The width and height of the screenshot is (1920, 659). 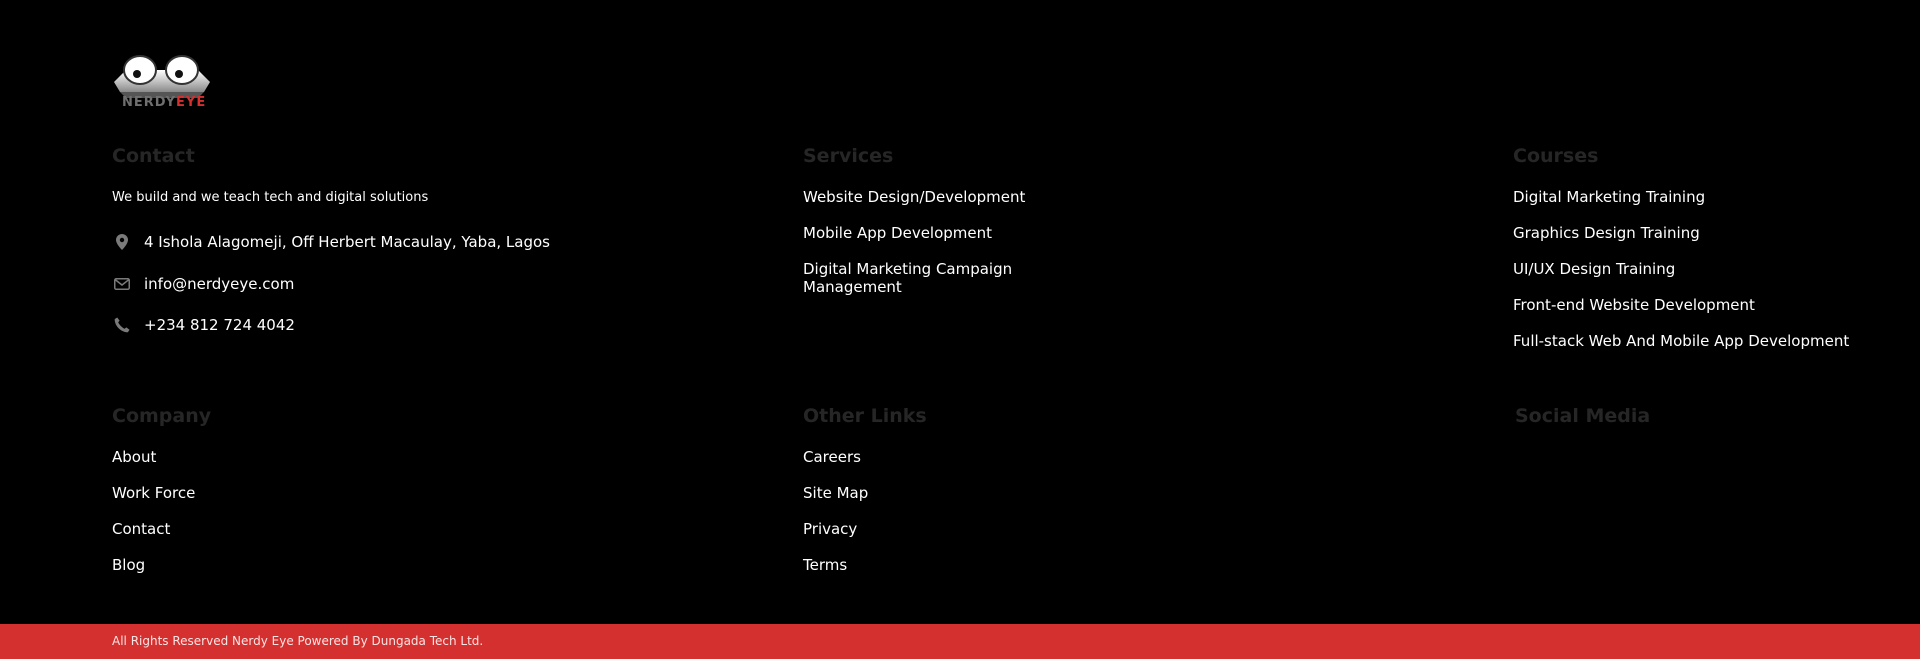 I want to click on company-heading: Company, so click(x=162, y=416).